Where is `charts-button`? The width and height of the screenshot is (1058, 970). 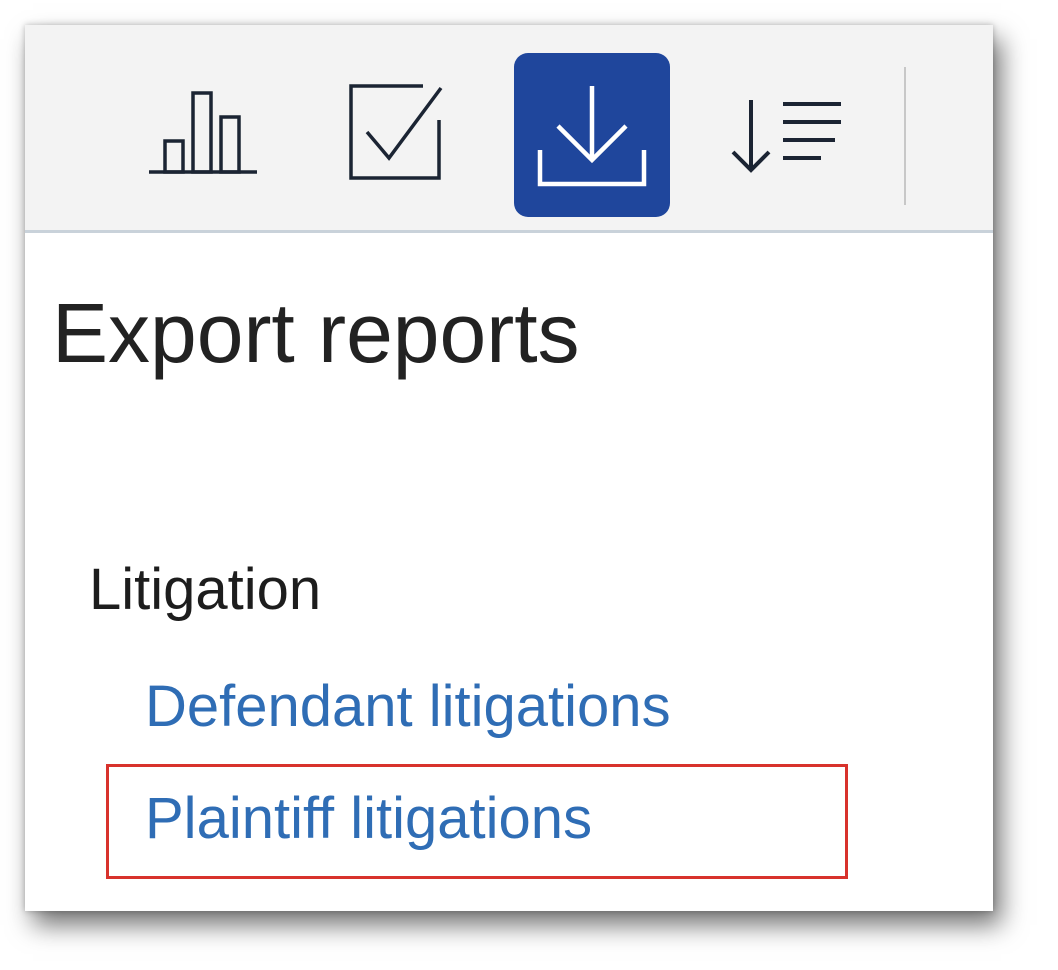
charts-button is located at coordinates (203, 135).